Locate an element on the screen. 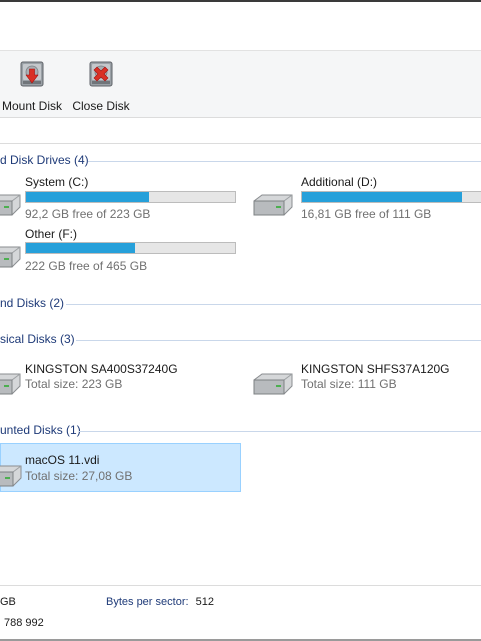 This screenshot has width=481, height=641. close-disk-icon is located at coordinates (101, 74).